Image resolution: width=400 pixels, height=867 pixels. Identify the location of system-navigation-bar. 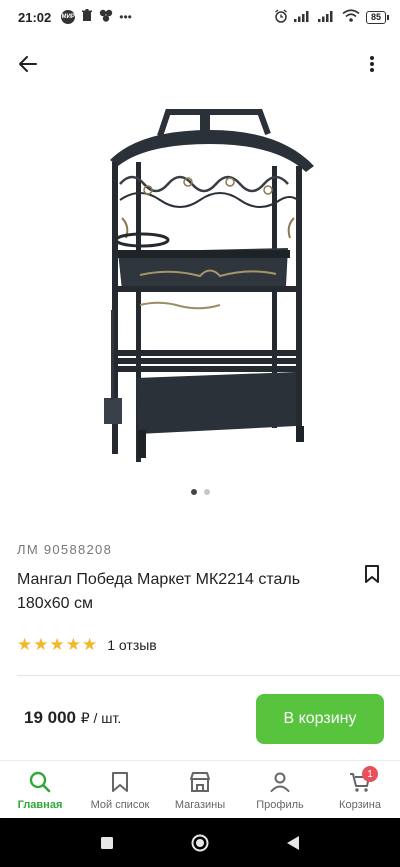
(200, 842).